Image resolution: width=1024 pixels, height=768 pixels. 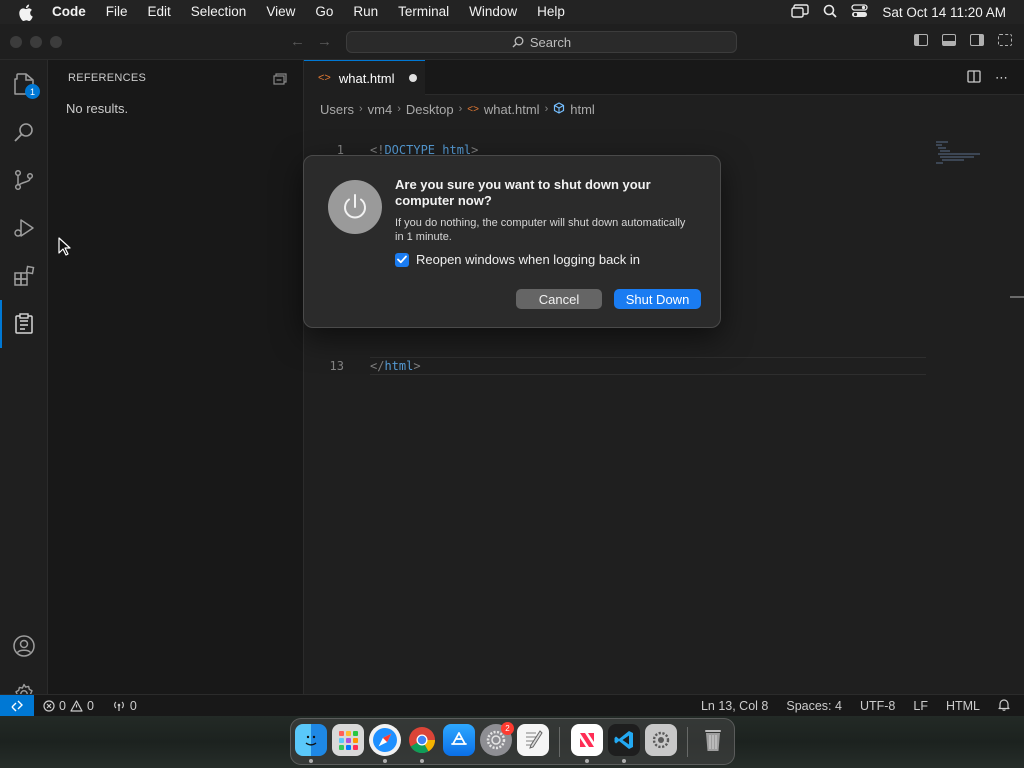 I want to click on ports-antenna-icon, so click(x=119, y=706).